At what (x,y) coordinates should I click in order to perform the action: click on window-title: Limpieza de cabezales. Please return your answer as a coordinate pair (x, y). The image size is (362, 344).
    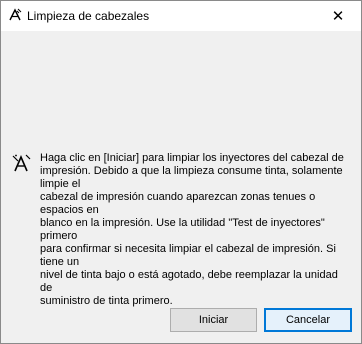
    Looking at the image, I should click on (88, 16).